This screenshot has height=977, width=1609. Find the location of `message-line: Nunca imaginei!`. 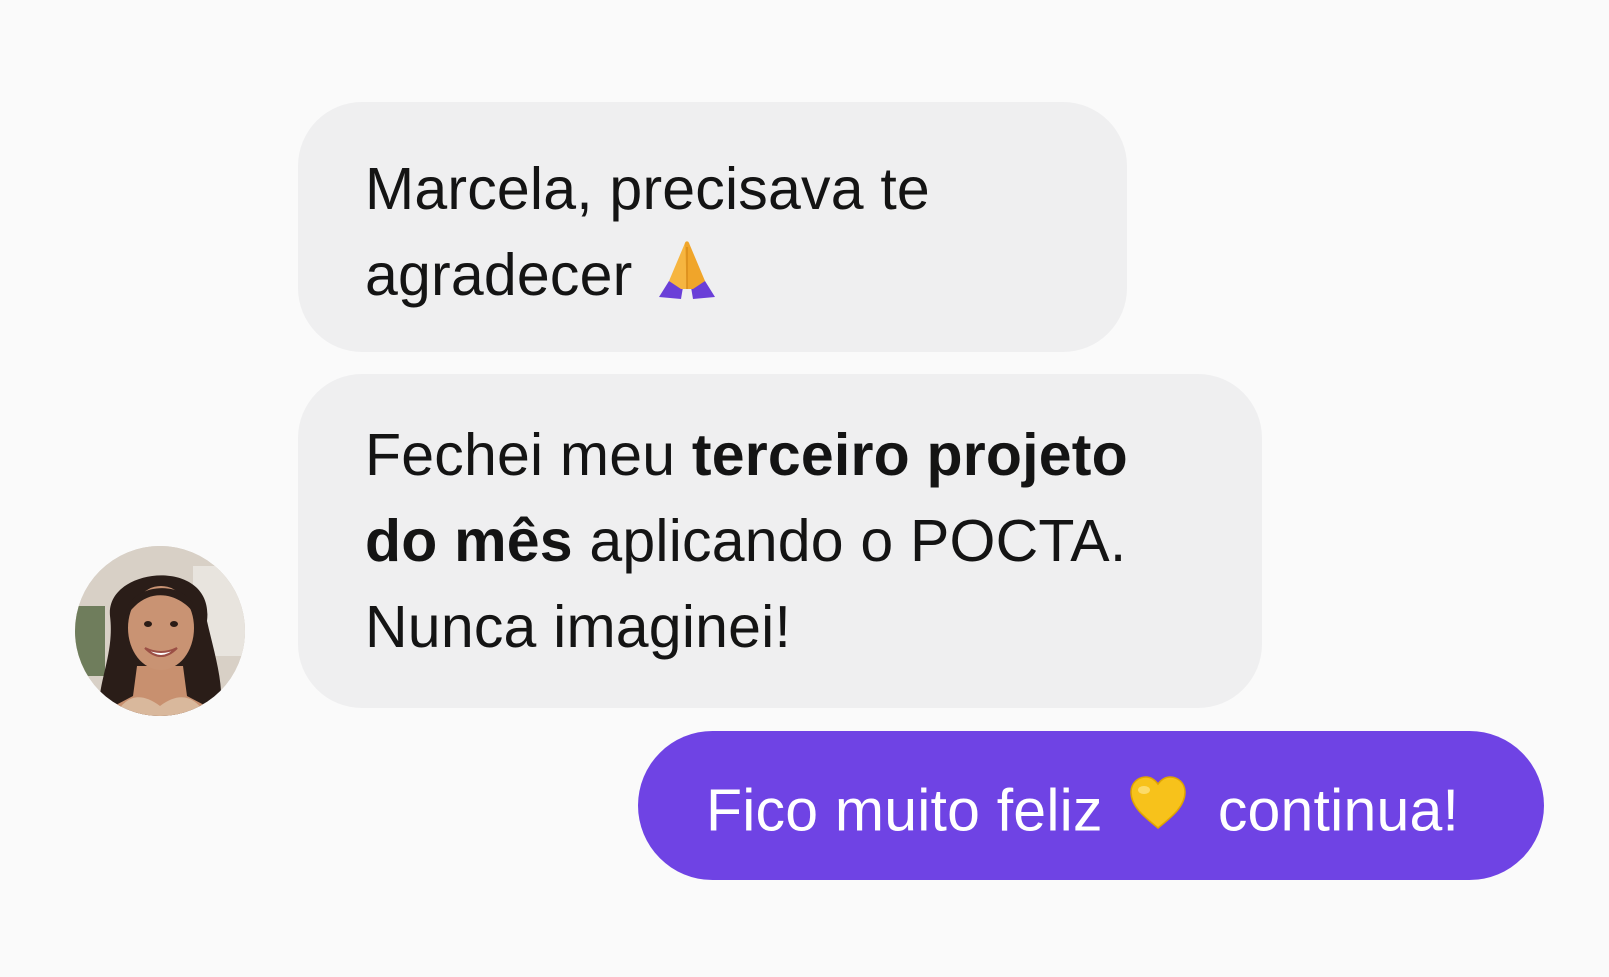

message-line: Nunca imaginei! is located at coordinates (793, 627).